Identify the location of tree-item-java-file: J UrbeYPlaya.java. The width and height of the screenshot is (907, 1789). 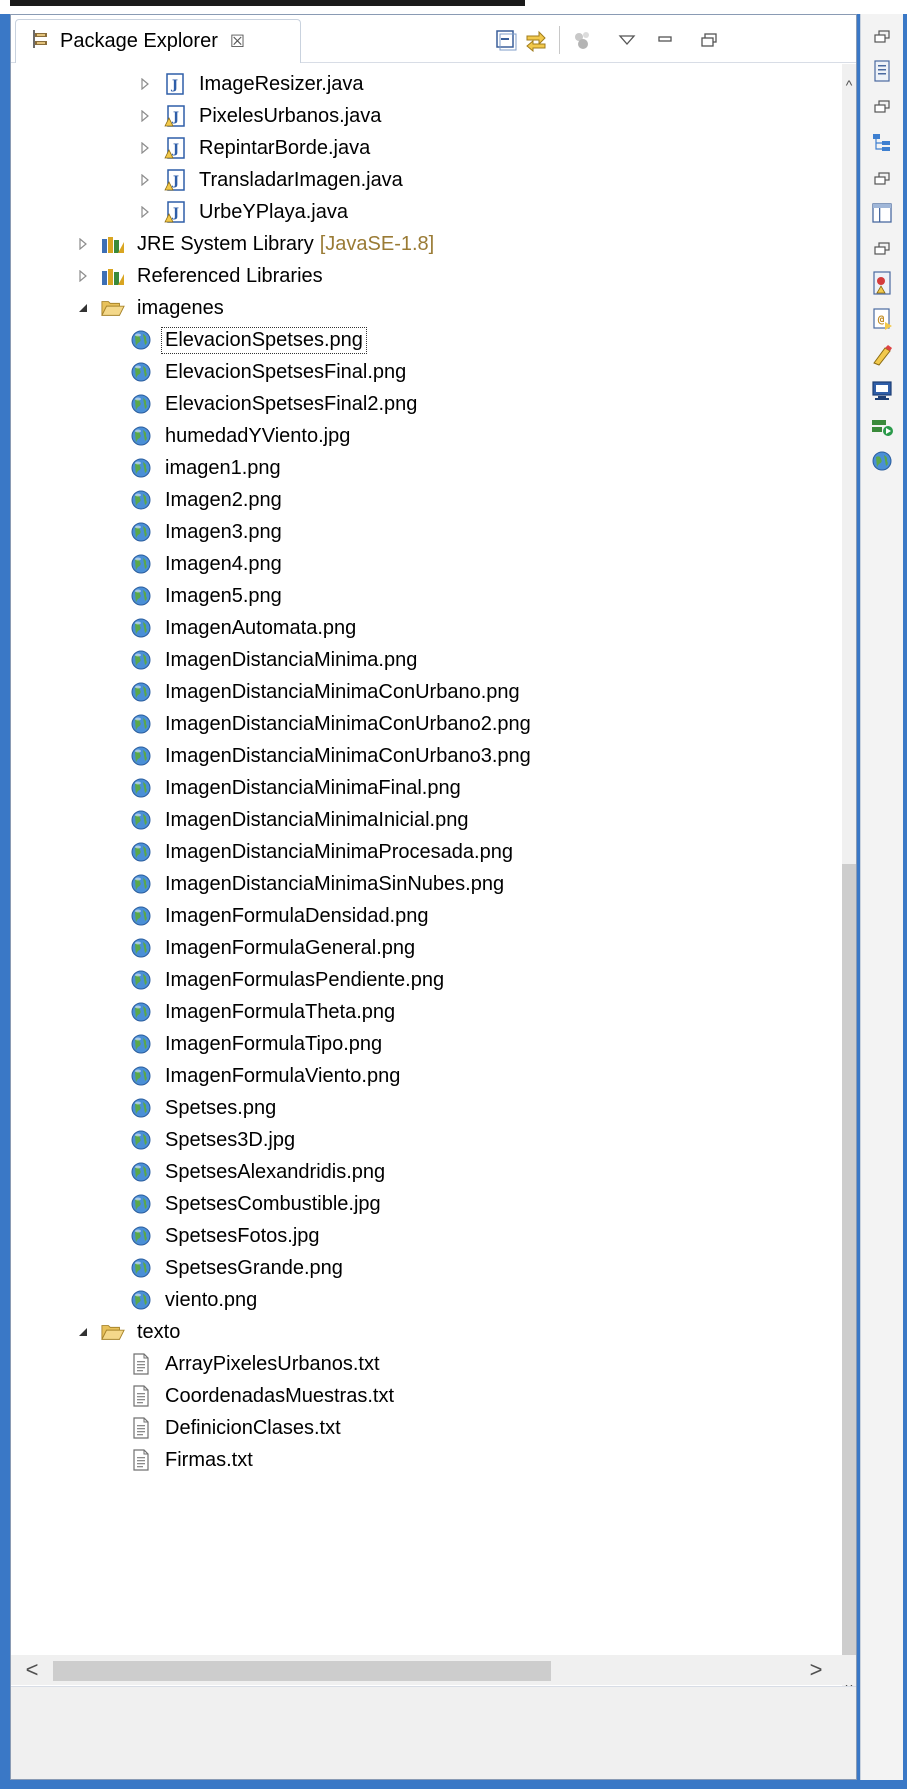
(241, 212).